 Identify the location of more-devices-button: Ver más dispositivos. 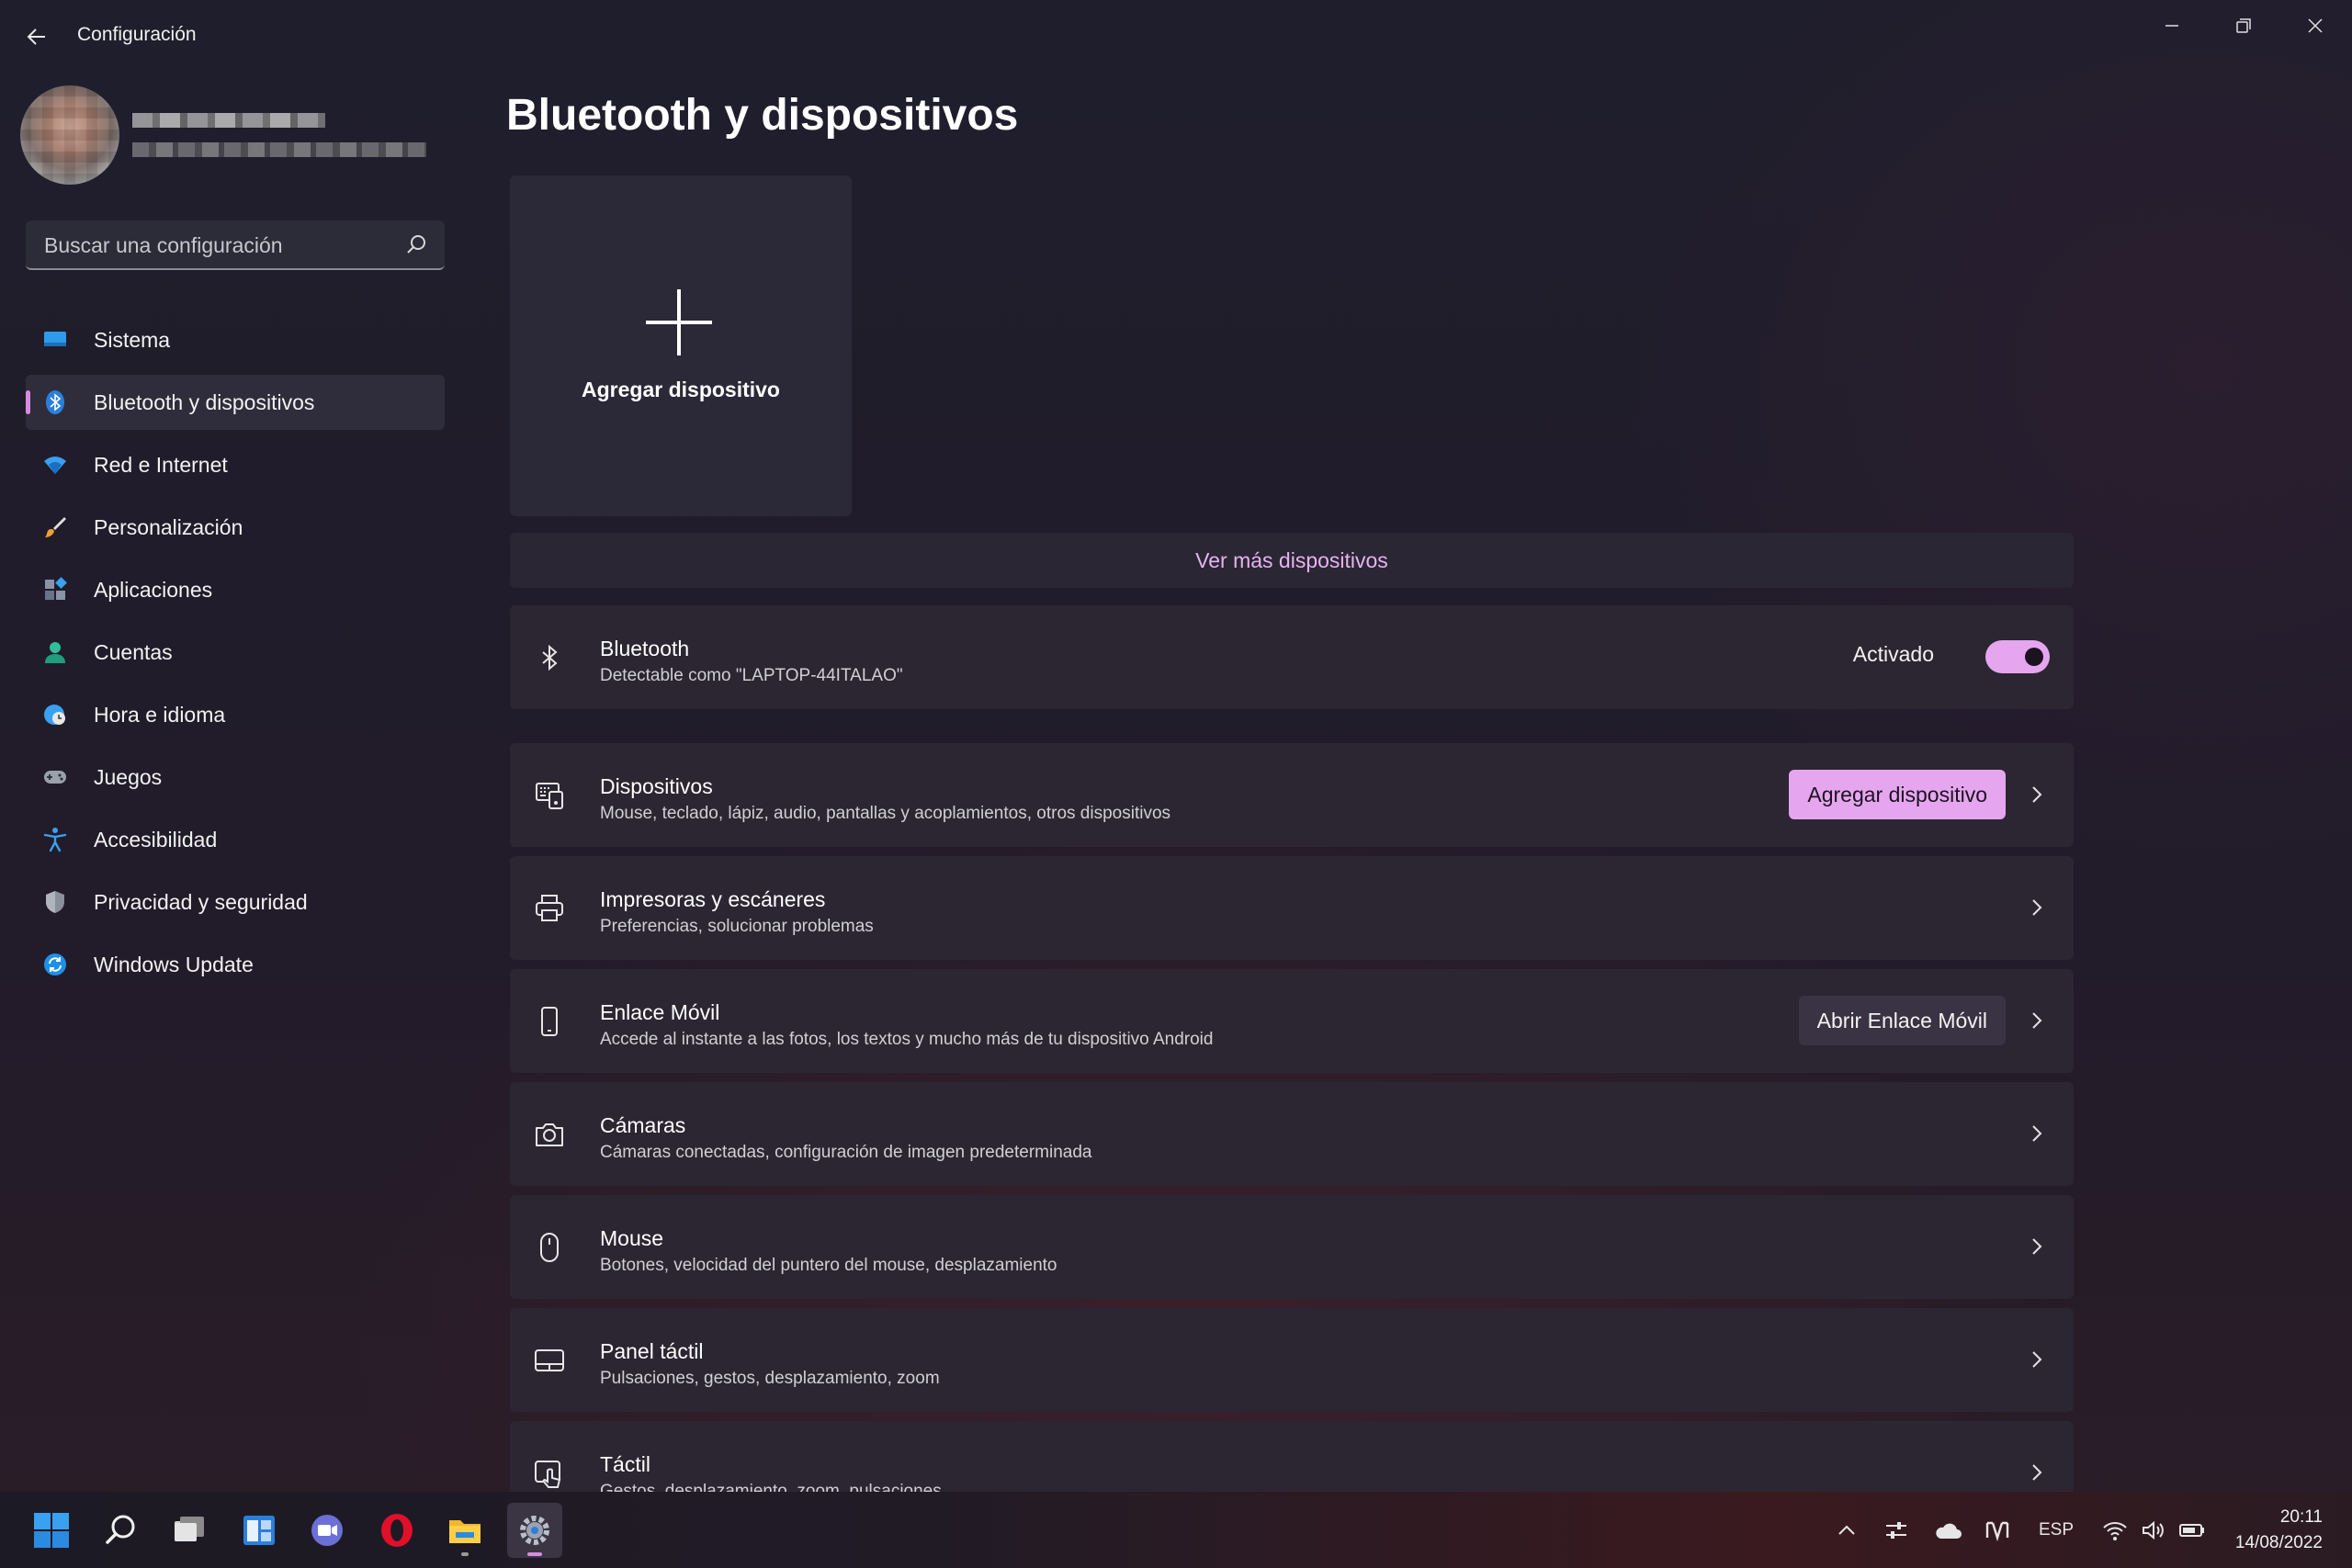
(1292, 561).